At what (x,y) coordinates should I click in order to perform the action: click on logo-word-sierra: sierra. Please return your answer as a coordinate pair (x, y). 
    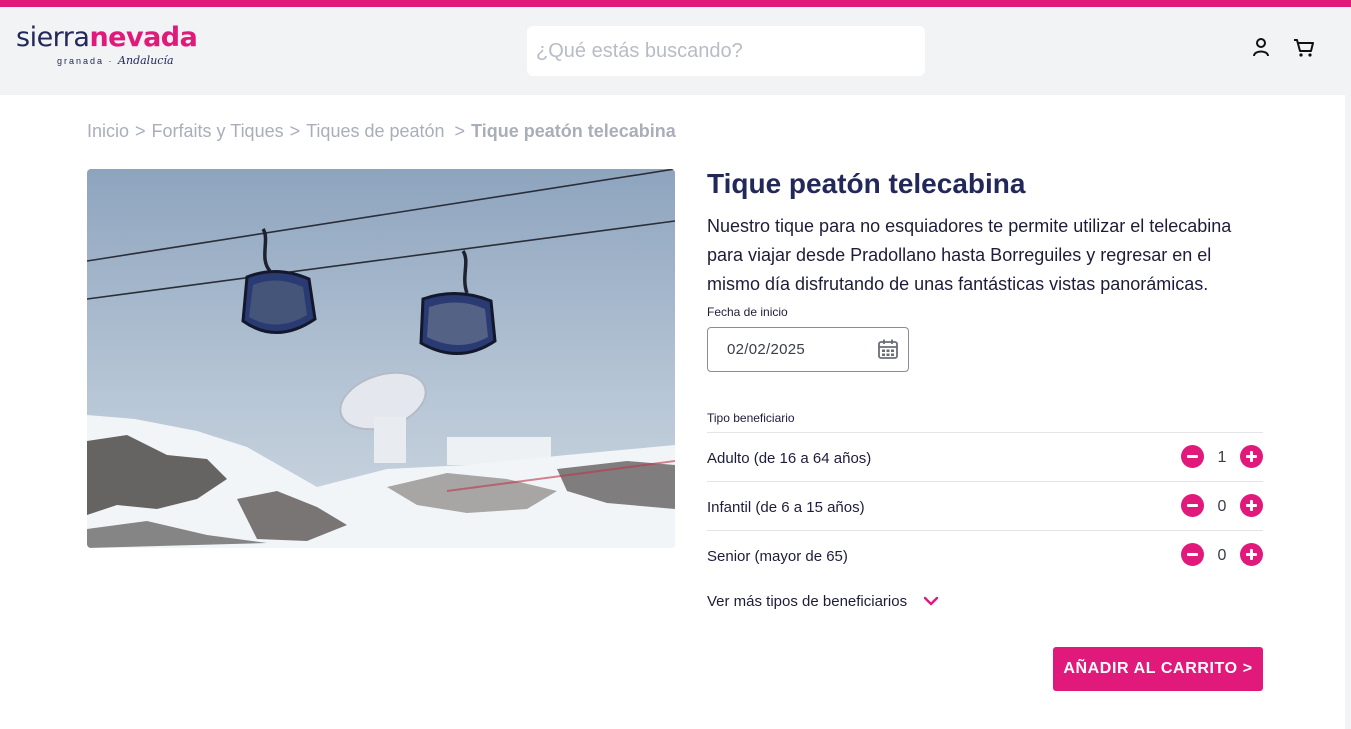
    Looking at the image, I should click on (53, 37).